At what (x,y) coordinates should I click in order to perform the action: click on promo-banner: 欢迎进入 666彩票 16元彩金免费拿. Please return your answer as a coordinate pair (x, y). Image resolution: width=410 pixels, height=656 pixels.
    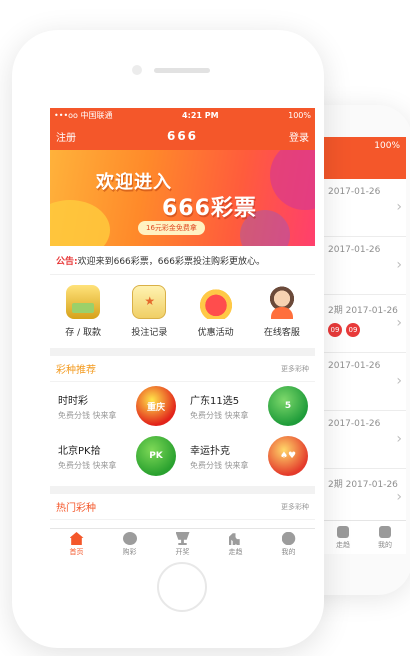
    Looking at the image, I should click on (182, 198).